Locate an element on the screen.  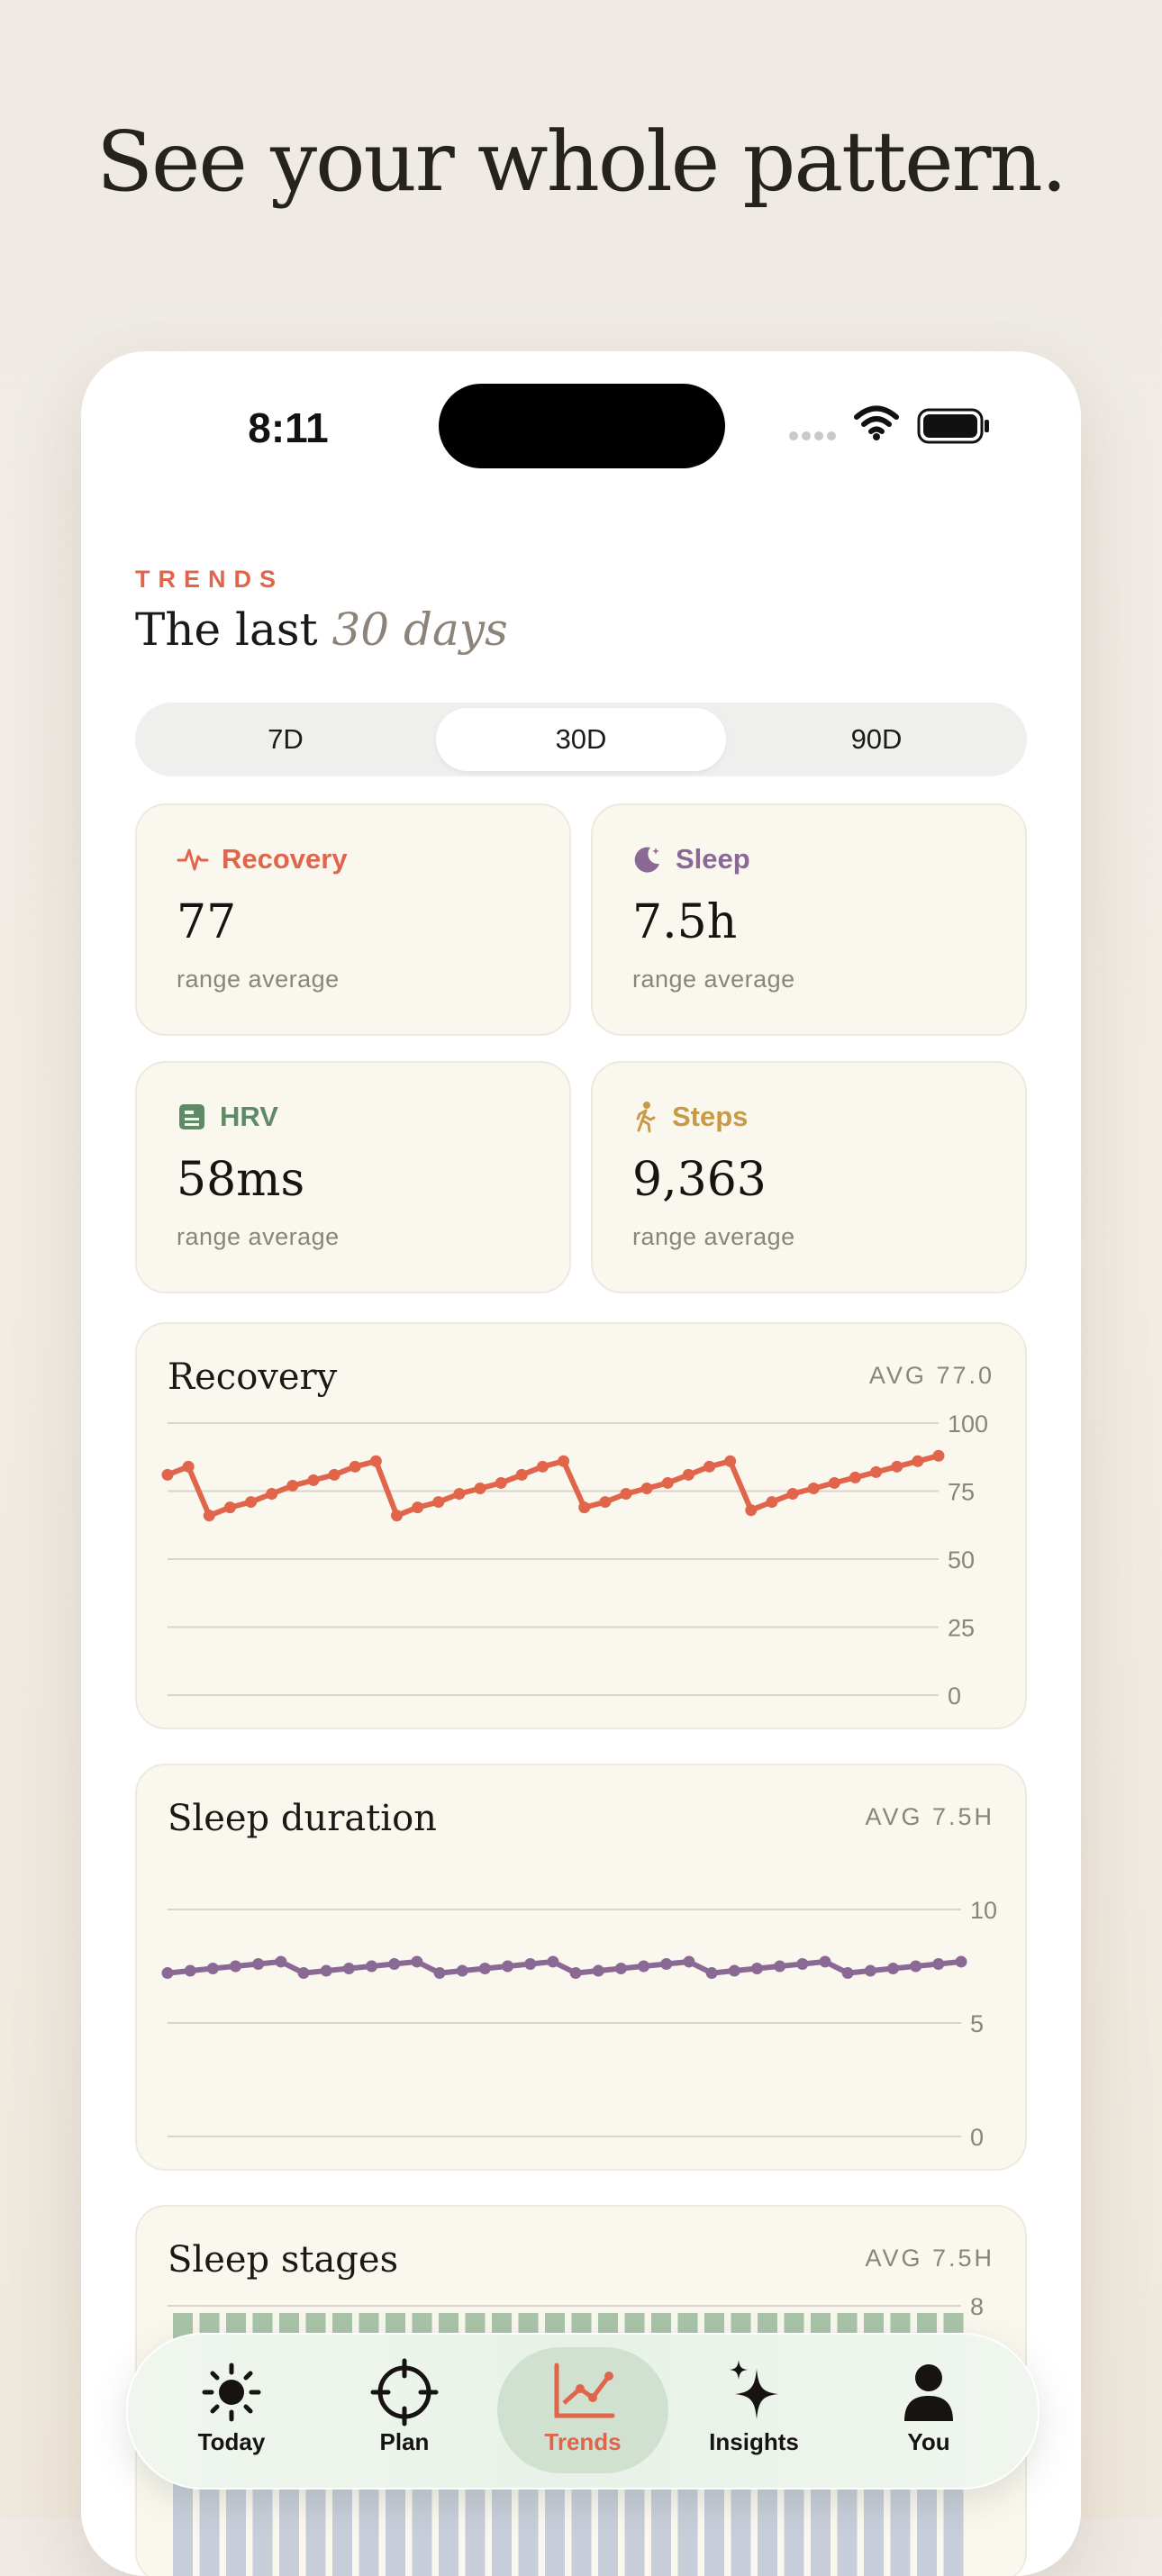
tab-label: You is located at coordinates (928, 2441).